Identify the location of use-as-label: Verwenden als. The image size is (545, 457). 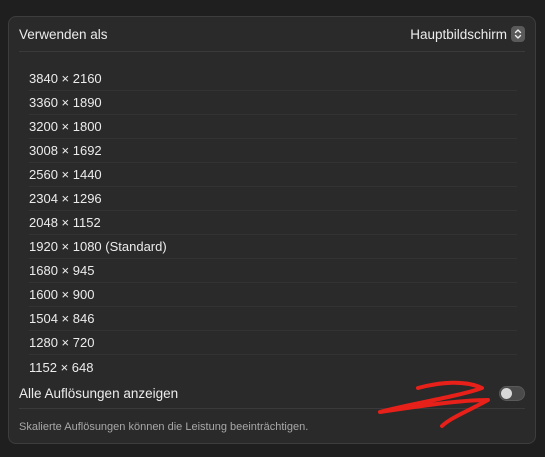
(63, 34).